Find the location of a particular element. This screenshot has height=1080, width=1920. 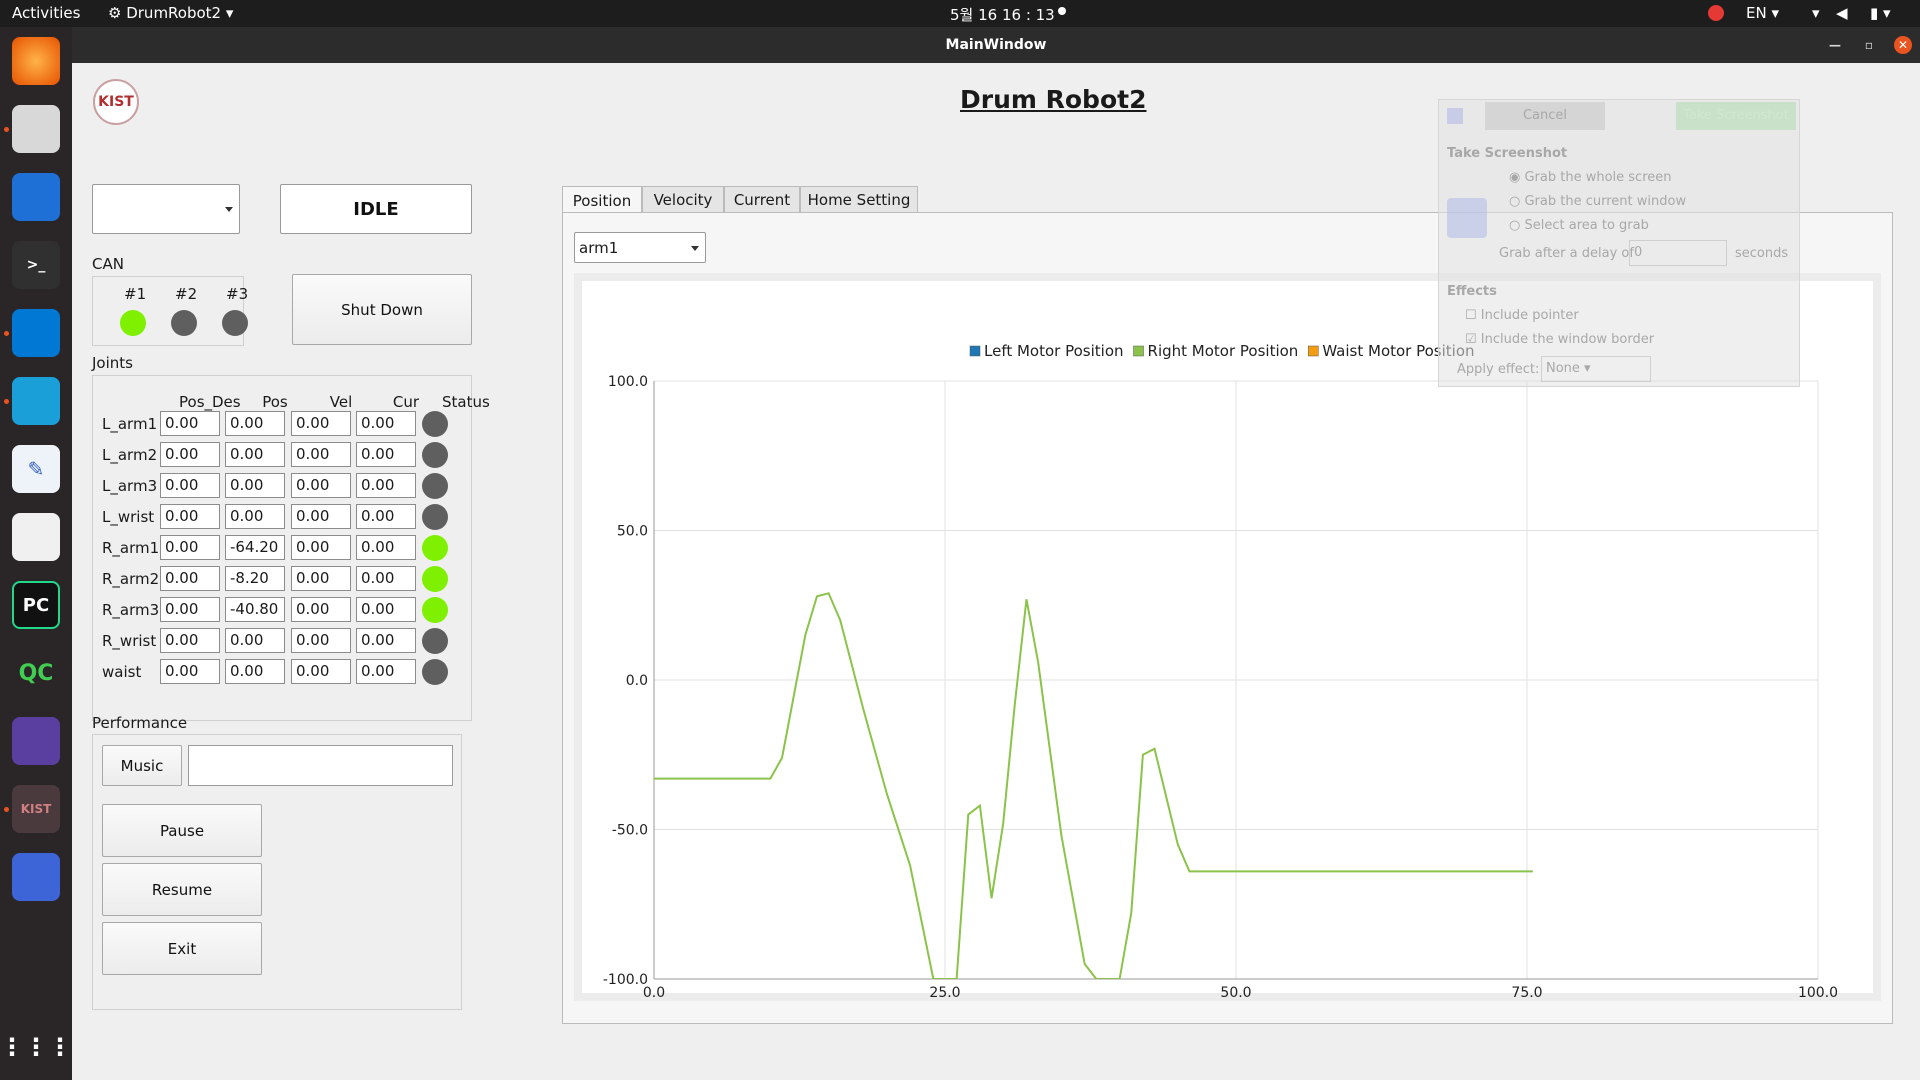

activities-button: Activities is located at coordinates (46, 13).